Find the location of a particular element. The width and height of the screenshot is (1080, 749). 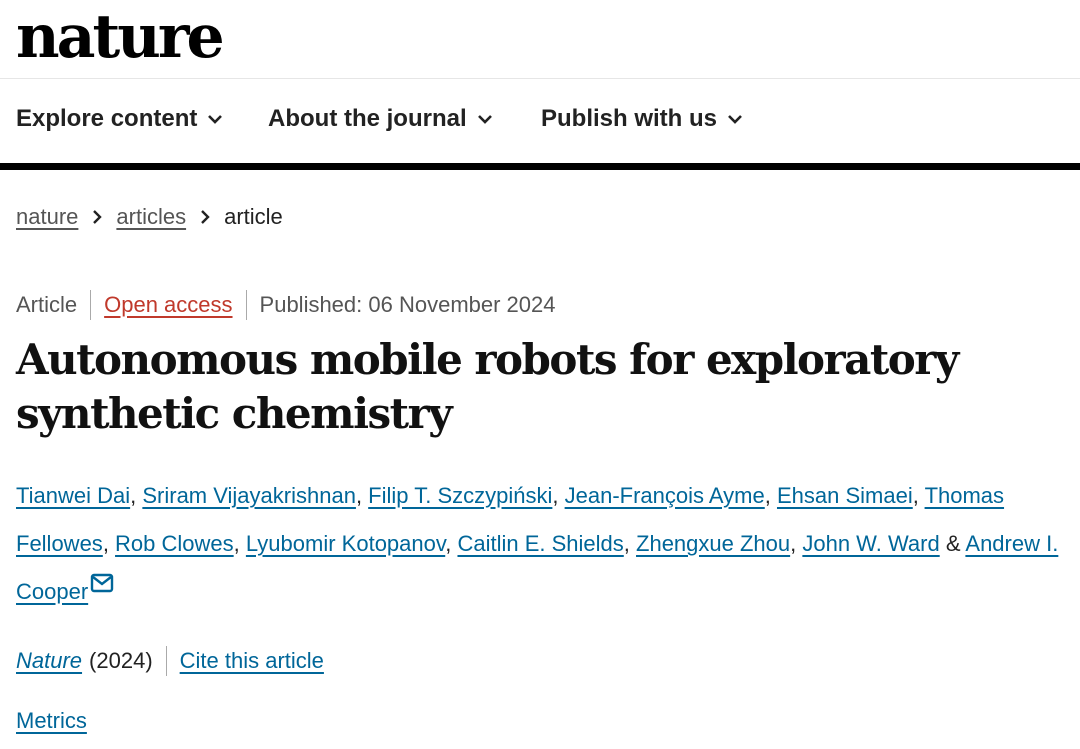

open-access-link: Open access is located at coordinates (168, 305).